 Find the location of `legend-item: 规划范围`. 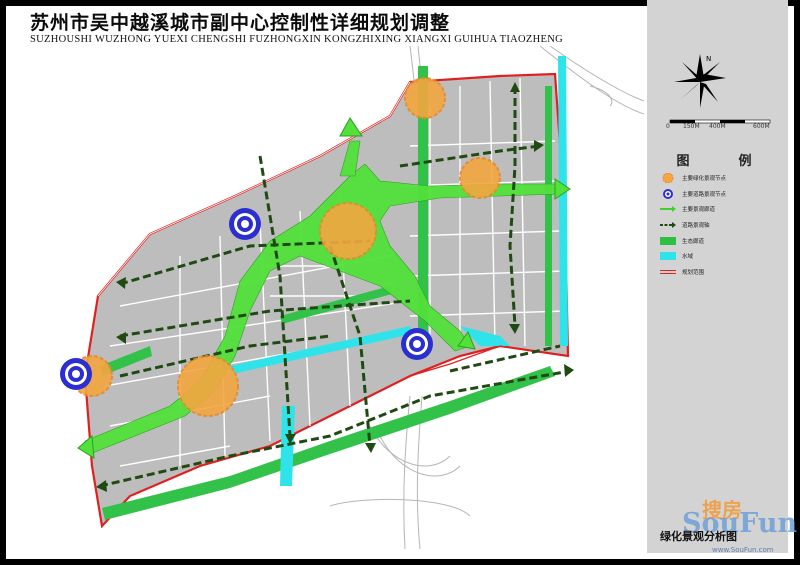

legend-item: 规划范围 is located at coordinates (720, 272).